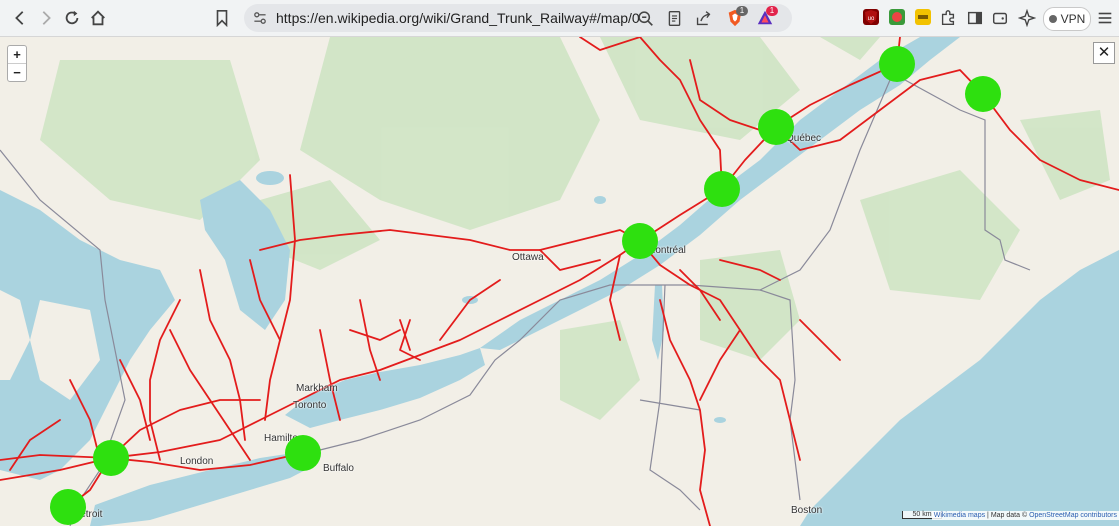  I want to click on home-icon, so click(98, 18).